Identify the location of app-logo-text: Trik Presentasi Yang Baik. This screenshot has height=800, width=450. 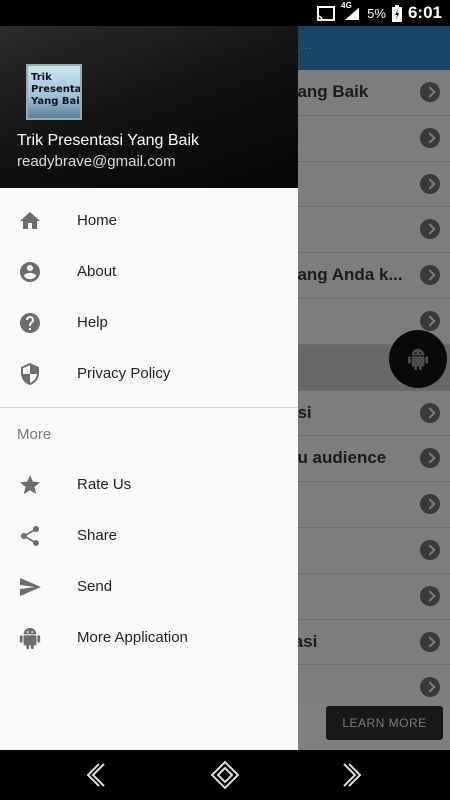
(56, 89).